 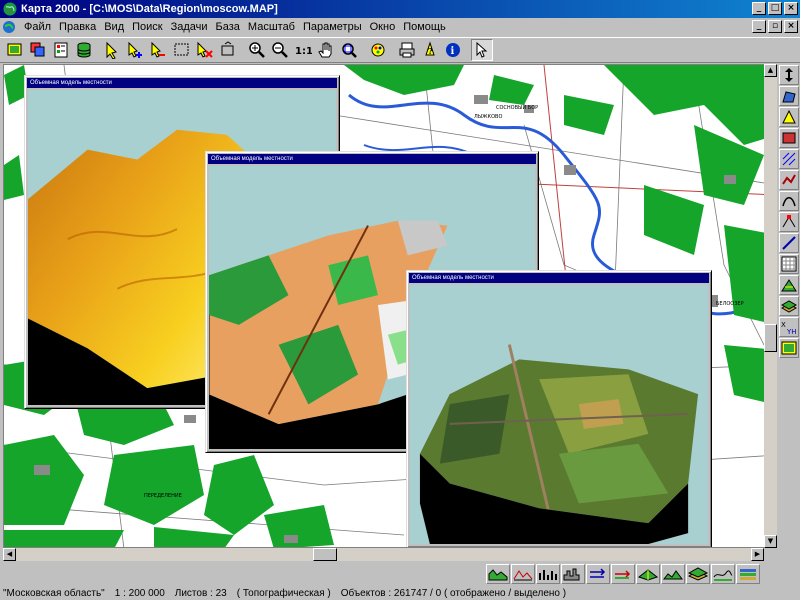 What do you see at coordinates (280, 50) in the screenshot?
I see `zoom-out-icon` at bounding box center [280, 50].